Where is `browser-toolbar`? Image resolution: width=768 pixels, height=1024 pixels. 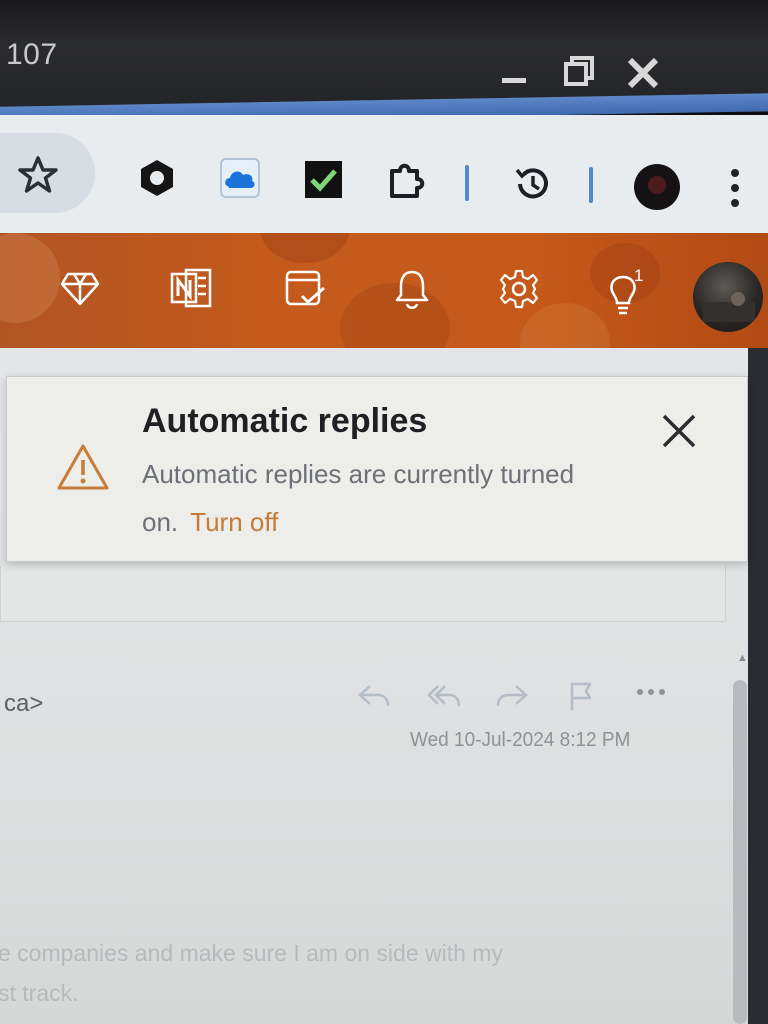 browser-toolbar is located at coordinates (384, 175).